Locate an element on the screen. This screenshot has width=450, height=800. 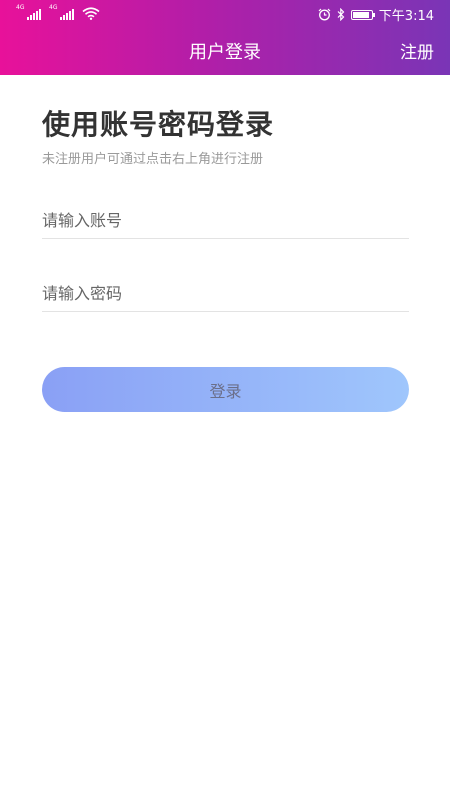
login-form-header: 使用账号密码登录 未注册用户可通过点击右上角进行注册 is located at coordinates (225, 137).